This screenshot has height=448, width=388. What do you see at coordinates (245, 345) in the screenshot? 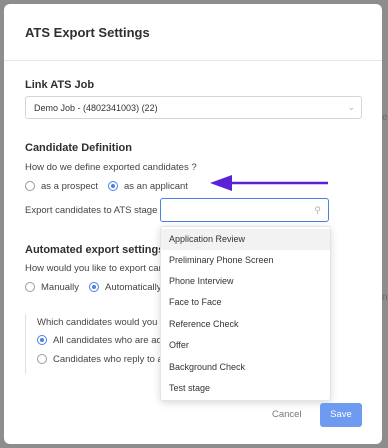
I see `stage-option-offer: Offer` at bounding box center [245, 345].